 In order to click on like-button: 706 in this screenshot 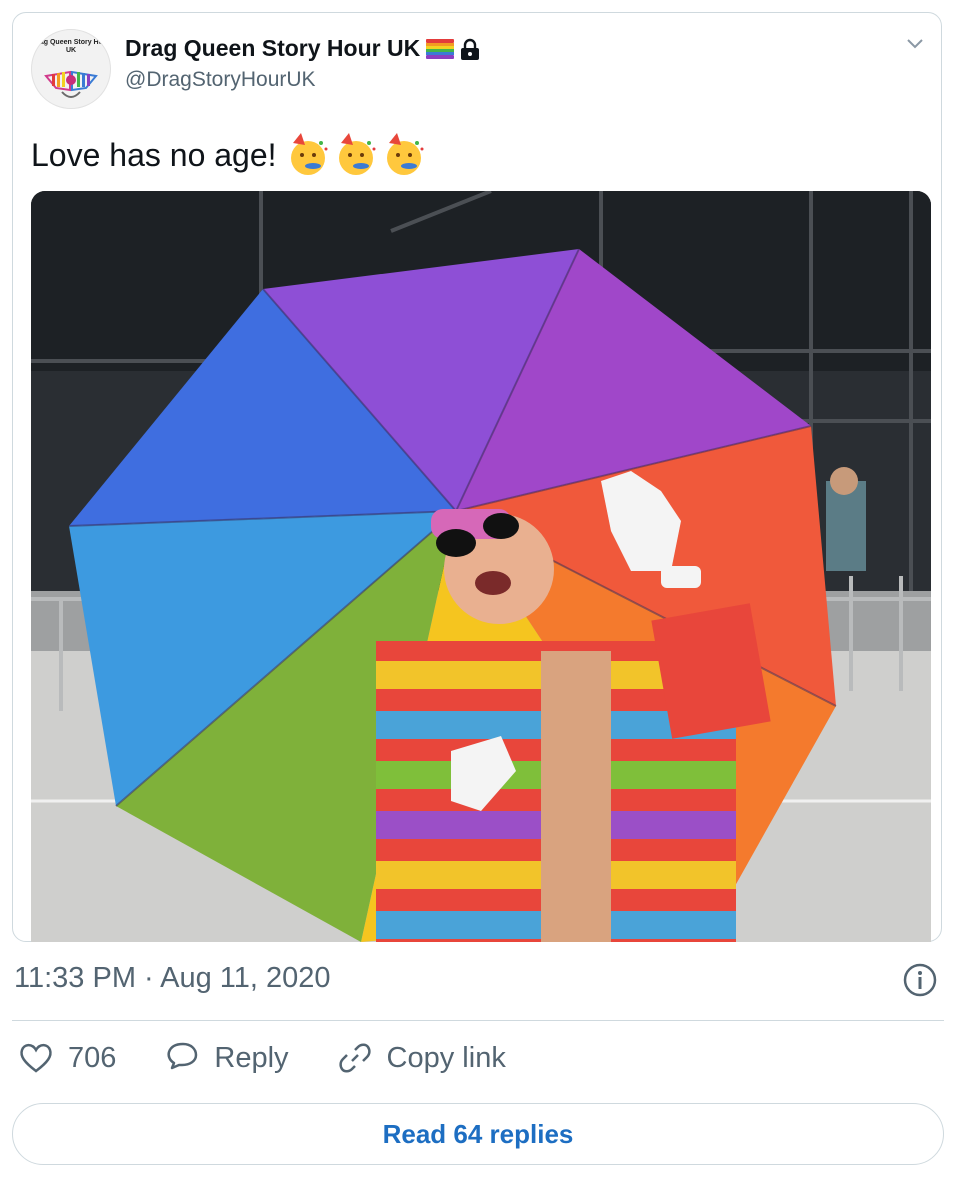, I will do `click(67, 1058)`.